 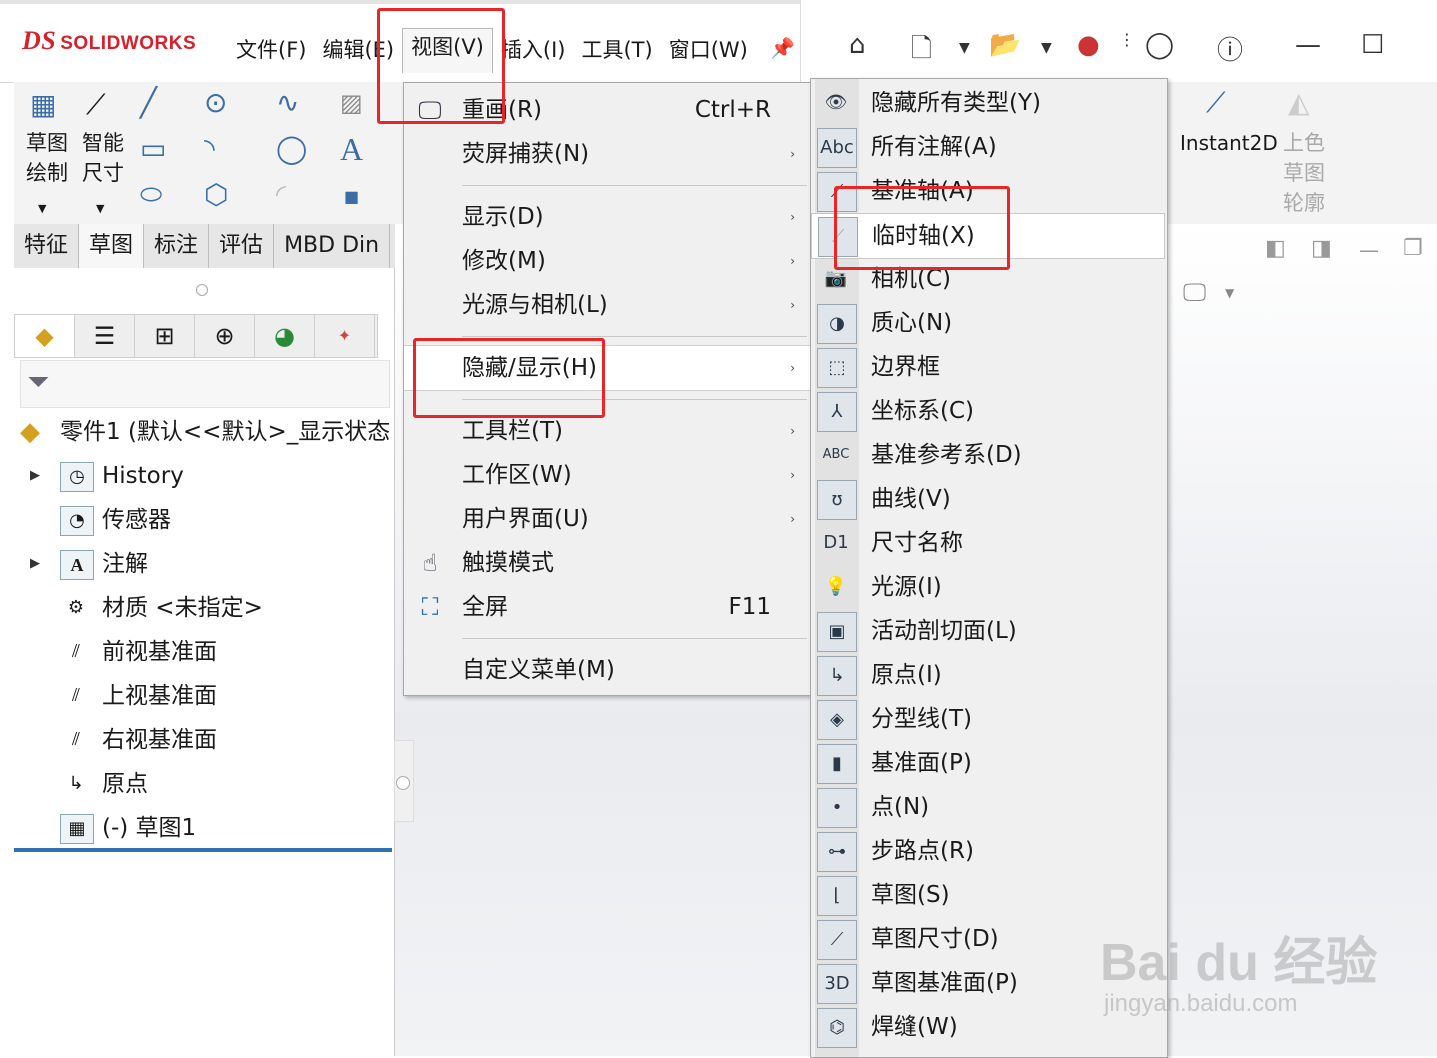 I want to click on tab-evaluate: 评估, so click(x=242, y=246).